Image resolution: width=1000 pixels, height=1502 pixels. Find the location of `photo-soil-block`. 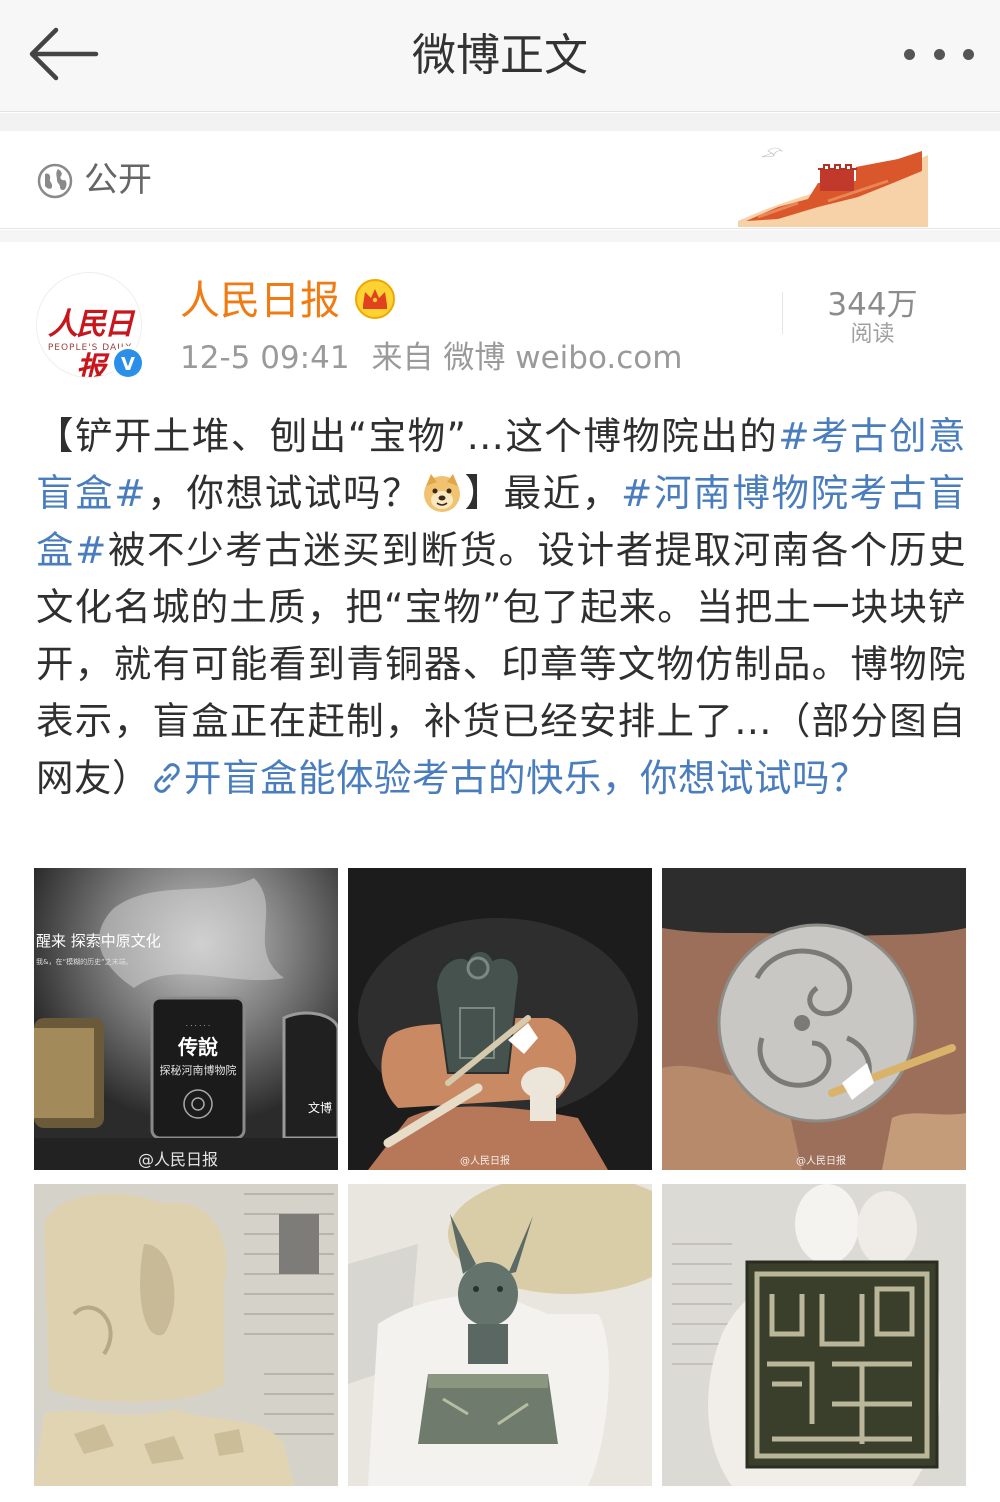

photo-soil-block is located at coordinates (186, 1335).